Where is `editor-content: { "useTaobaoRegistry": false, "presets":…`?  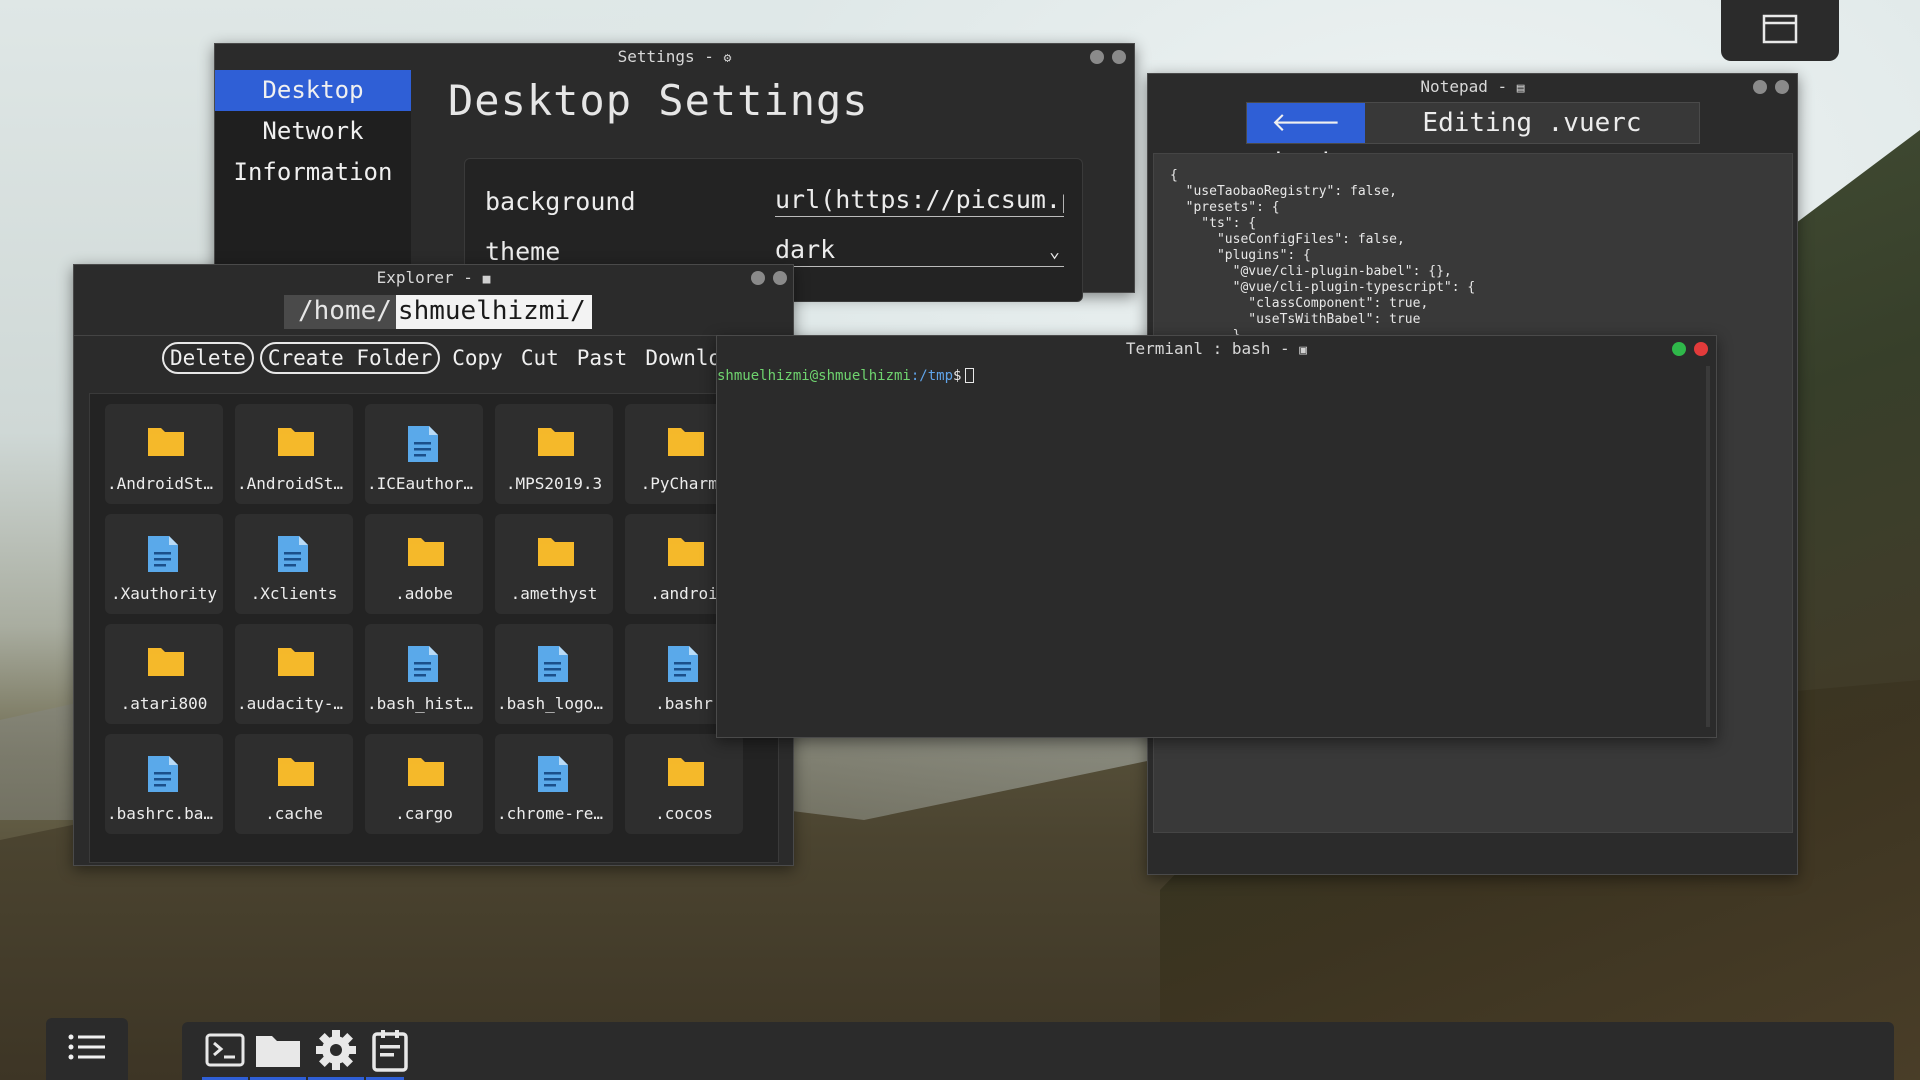
editor-content: { "useTaobaoRegistry": false, "presets":… is located at coordinates (1322, 256).